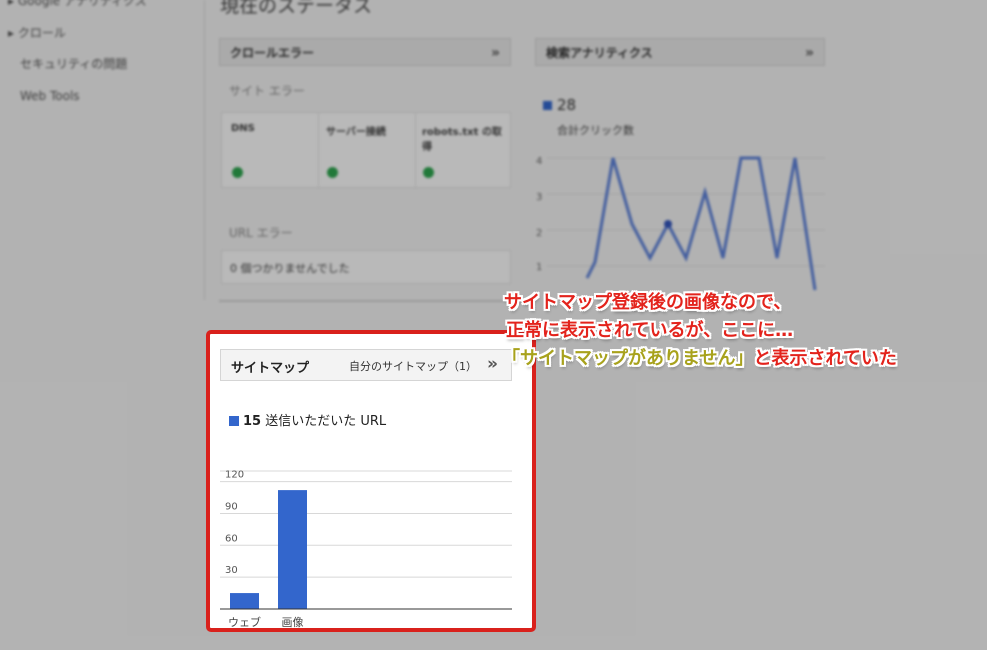 The height and width of the screenshot is (650, 987). What do you see at coordinates (628, 358) in the screenshot?
I see `annotation-quote: 「サイトマップがありません」` at bounding box center [628, 358].